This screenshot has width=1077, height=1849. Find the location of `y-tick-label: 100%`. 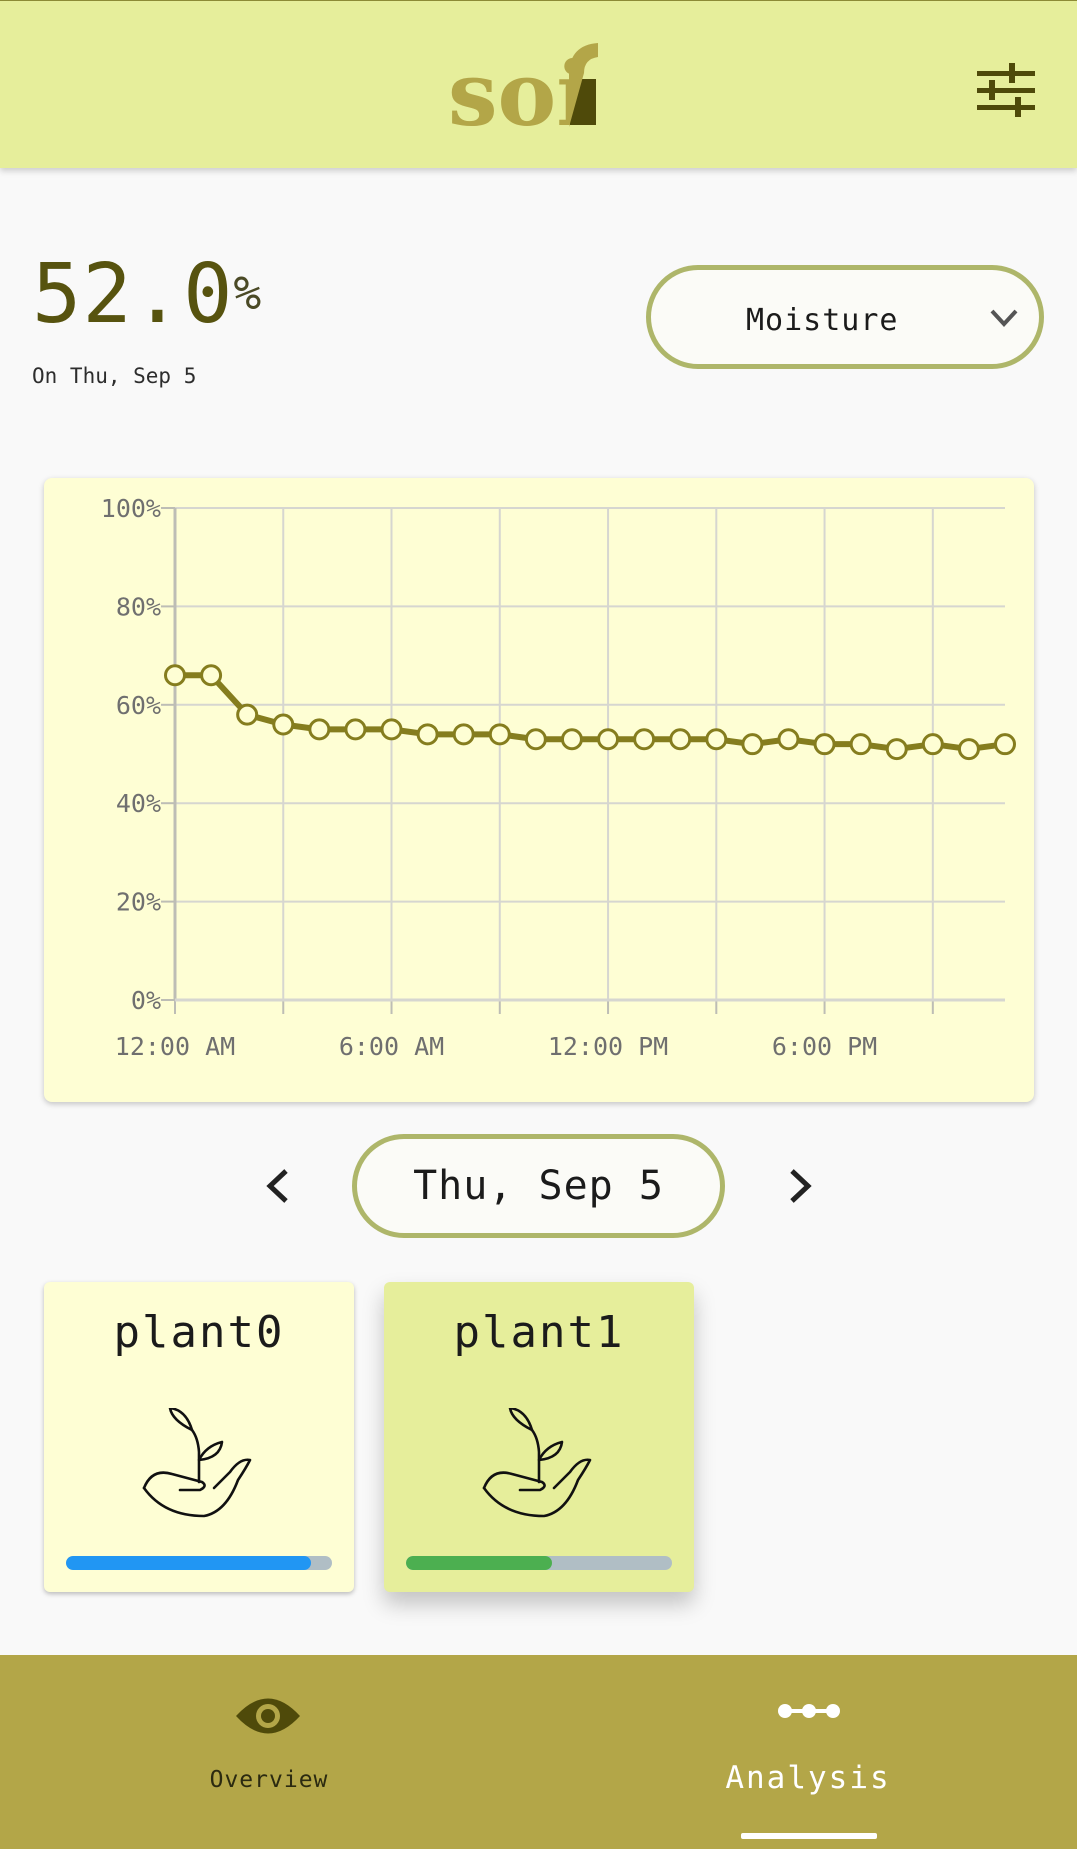

y-tick-label: 100% is located at coordinates (131, 508).